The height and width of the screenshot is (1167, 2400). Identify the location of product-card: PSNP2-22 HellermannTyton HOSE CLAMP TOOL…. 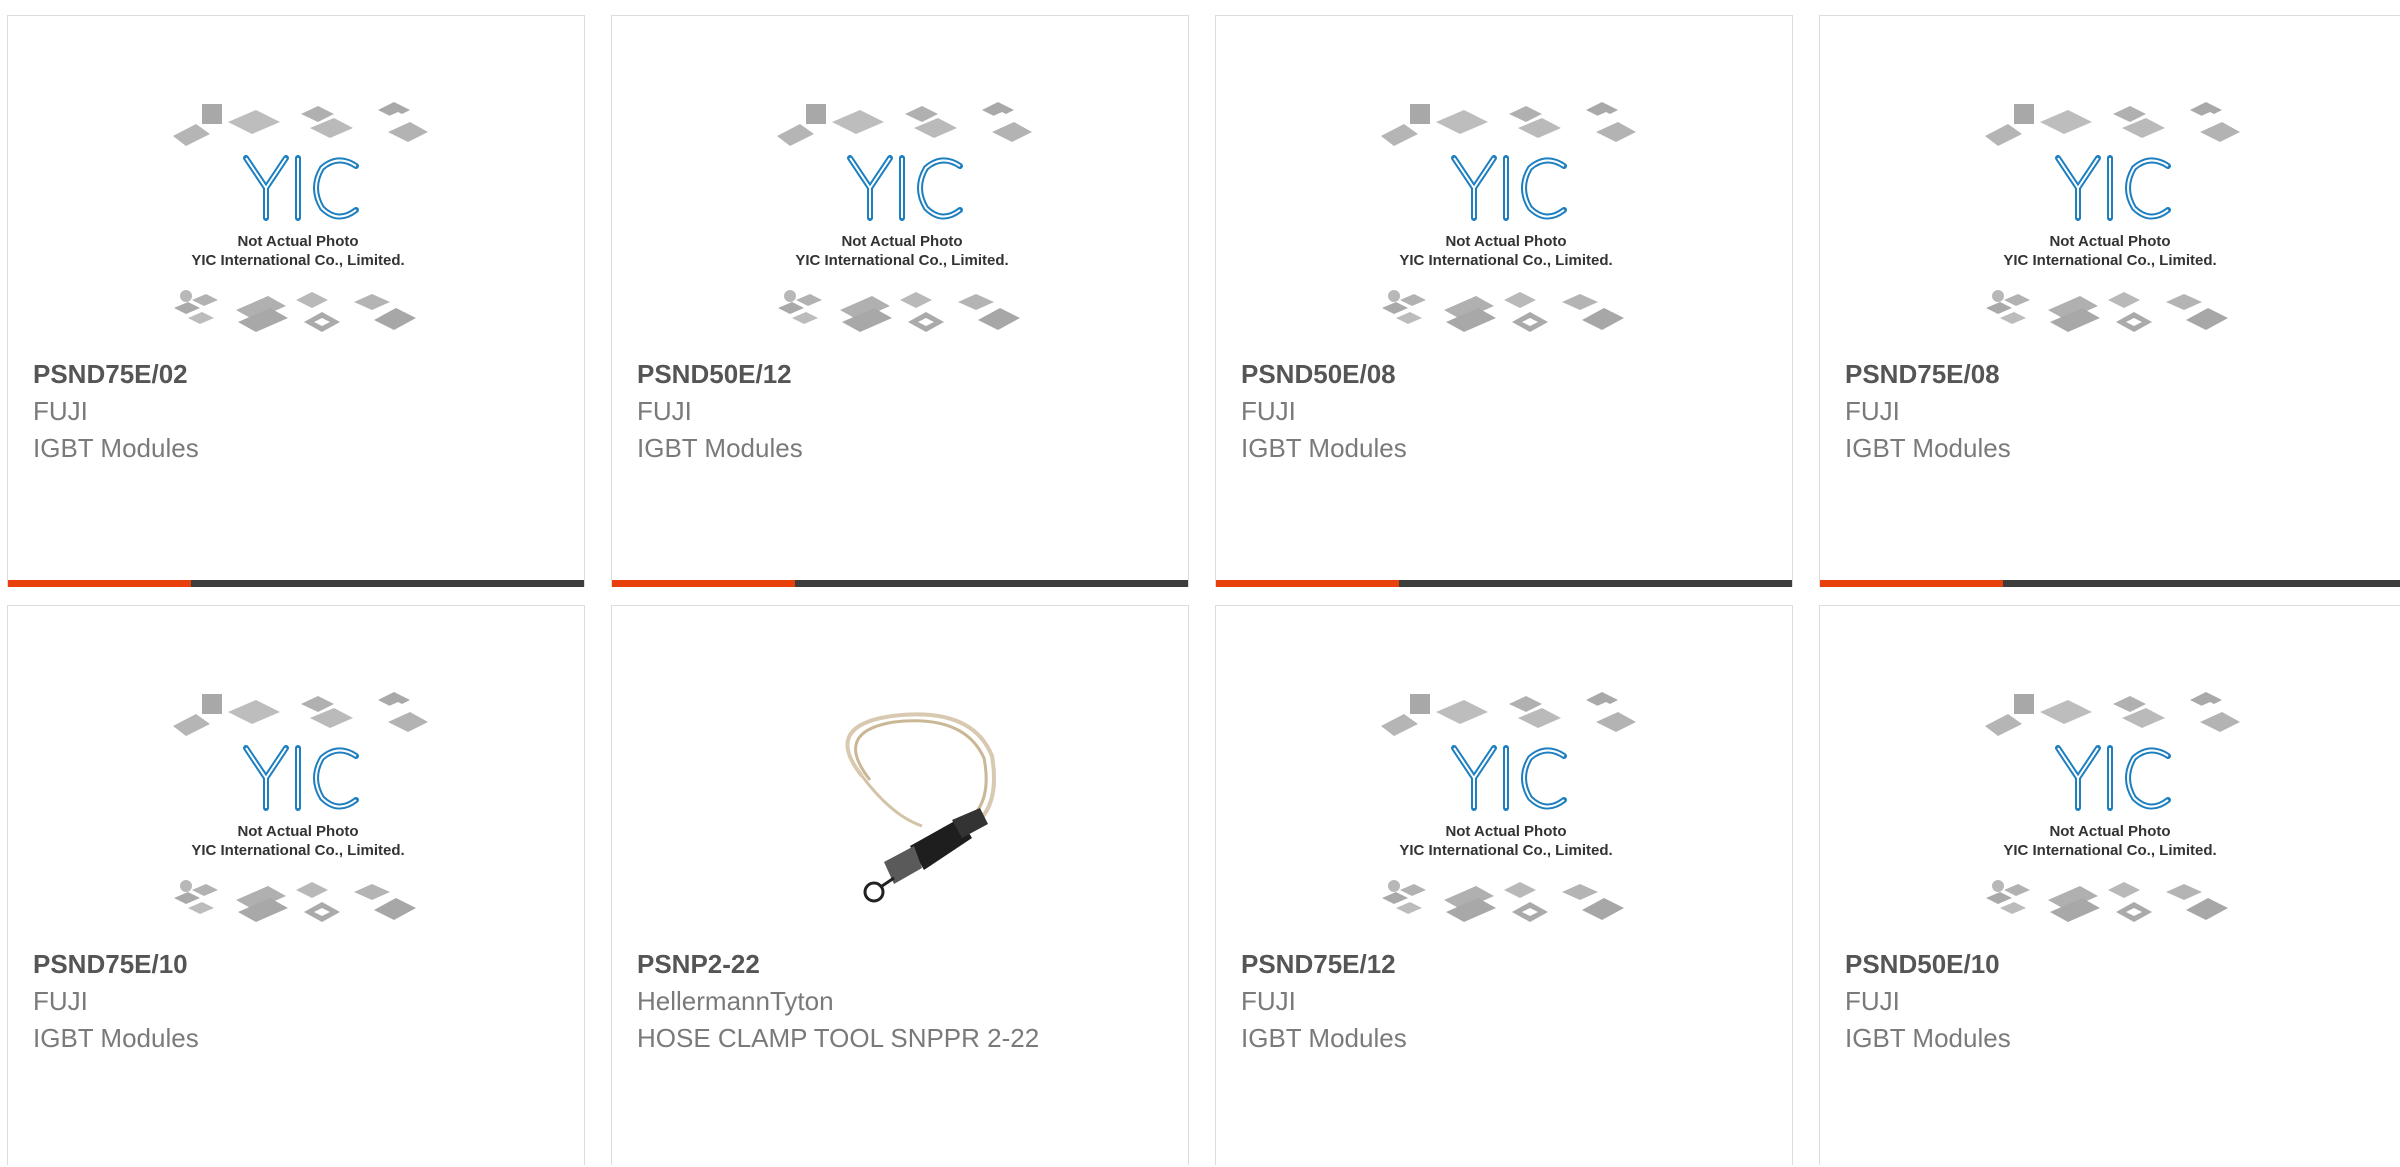
(900, 885).